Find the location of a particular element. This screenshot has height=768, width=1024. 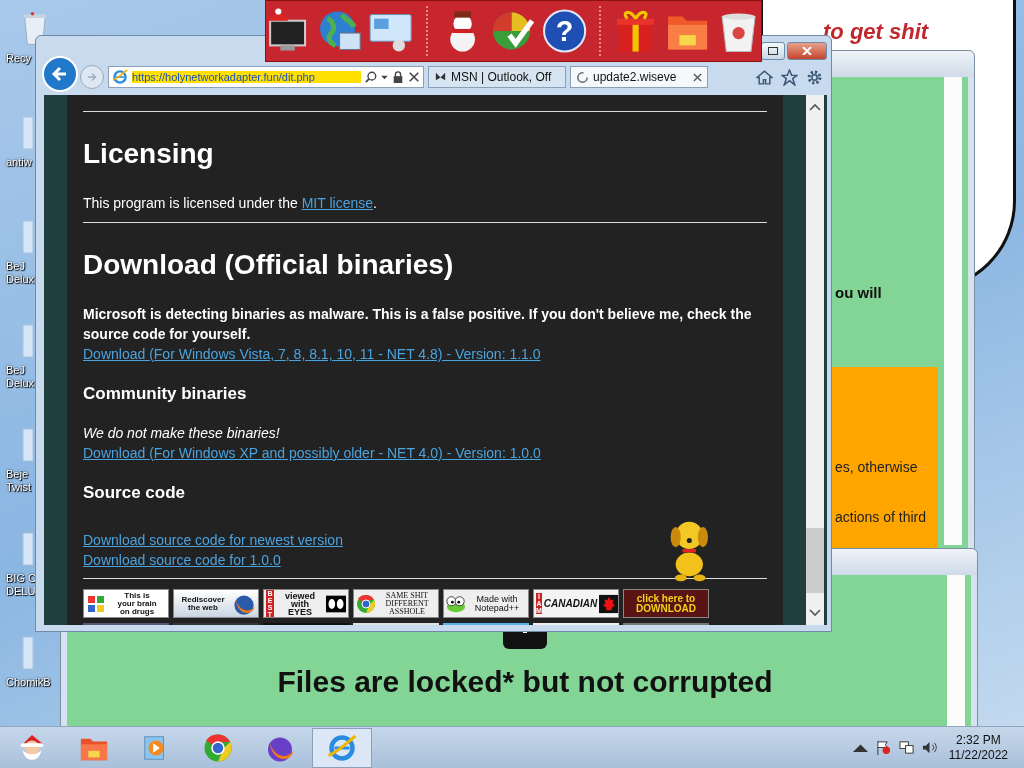

locked-message: Files are locked* but not corrupted is located at coordinates (525, 682).